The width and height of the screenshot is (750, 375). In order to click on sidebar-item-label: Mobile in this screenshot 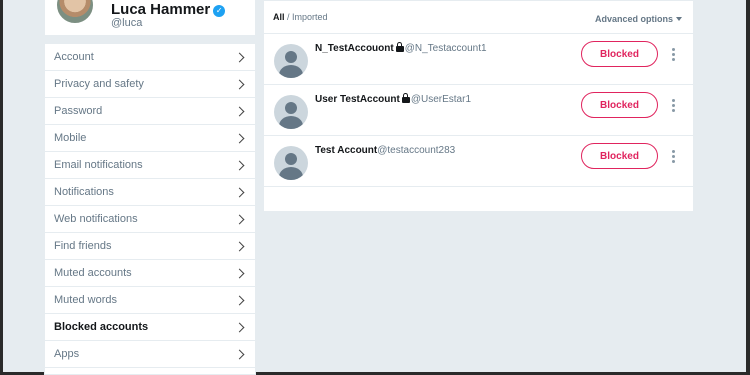, I will do `click(70, 138)`.